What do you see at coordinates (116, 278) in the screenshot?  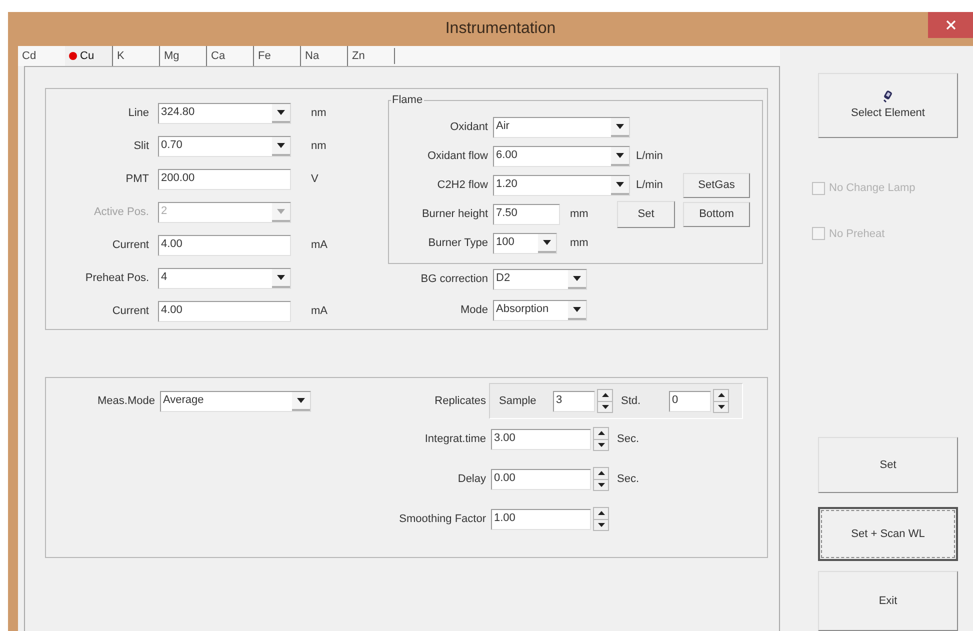 I see `field-label: Preheat Pos.` at bounding box center [116, 278].